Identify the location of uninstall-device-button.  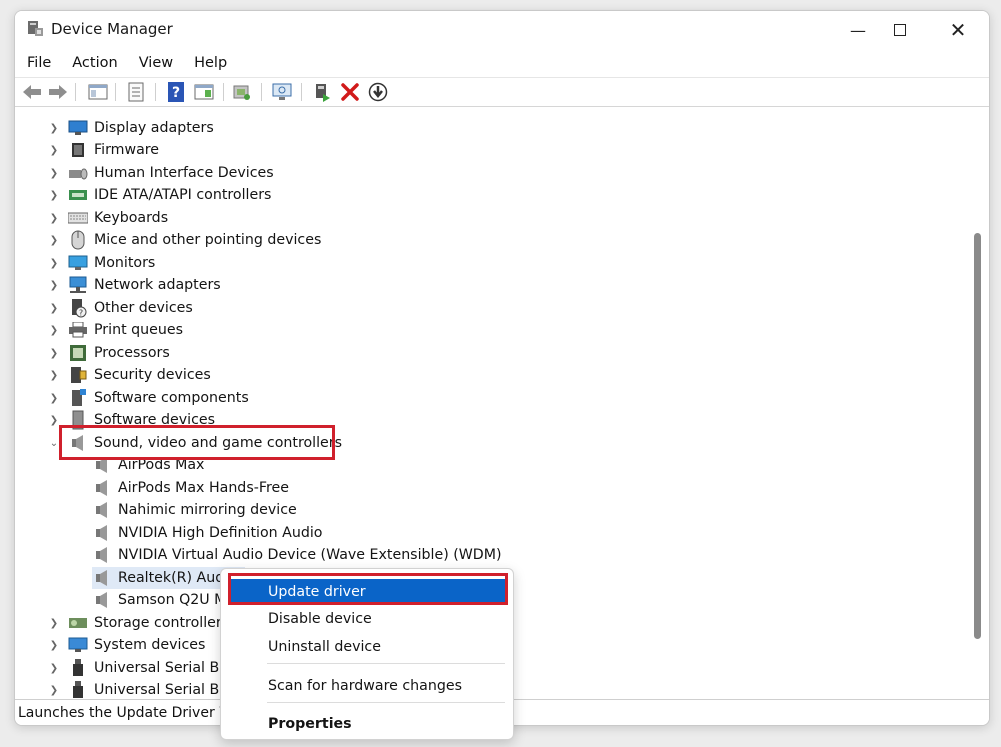
(350, 92).